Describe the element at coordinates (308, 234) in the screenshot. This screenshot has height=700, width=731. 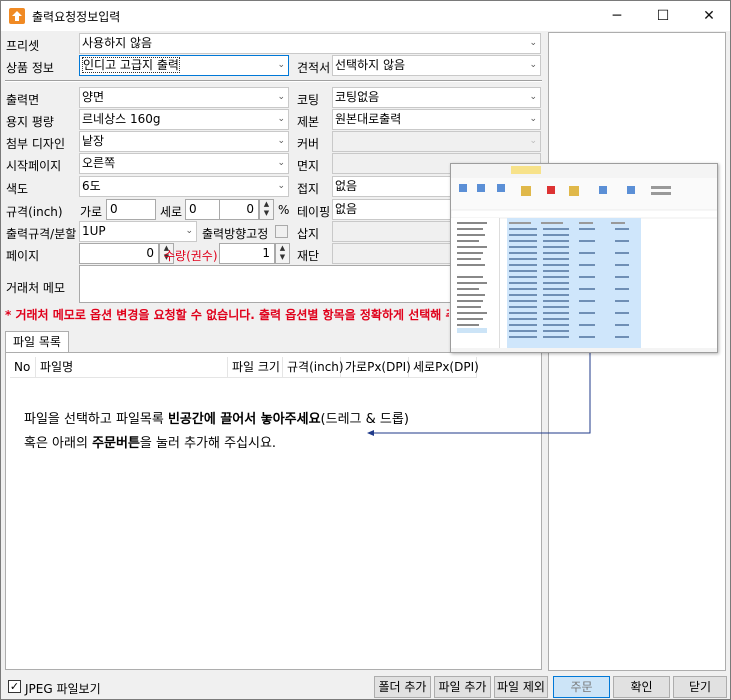
I see `insert-label: 삽지` at that location.